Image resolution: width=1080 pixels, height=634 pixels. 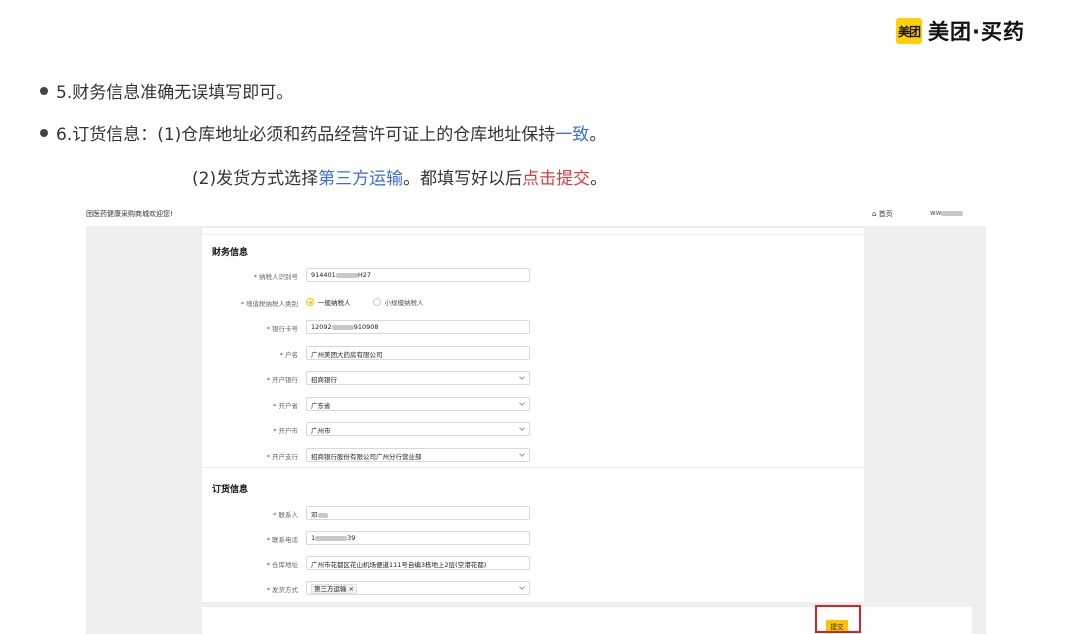 What do you see at coordinates (351, 589) in the screenshot?
I see `tag-close-icon: ×` at bounding box center [351, 589].